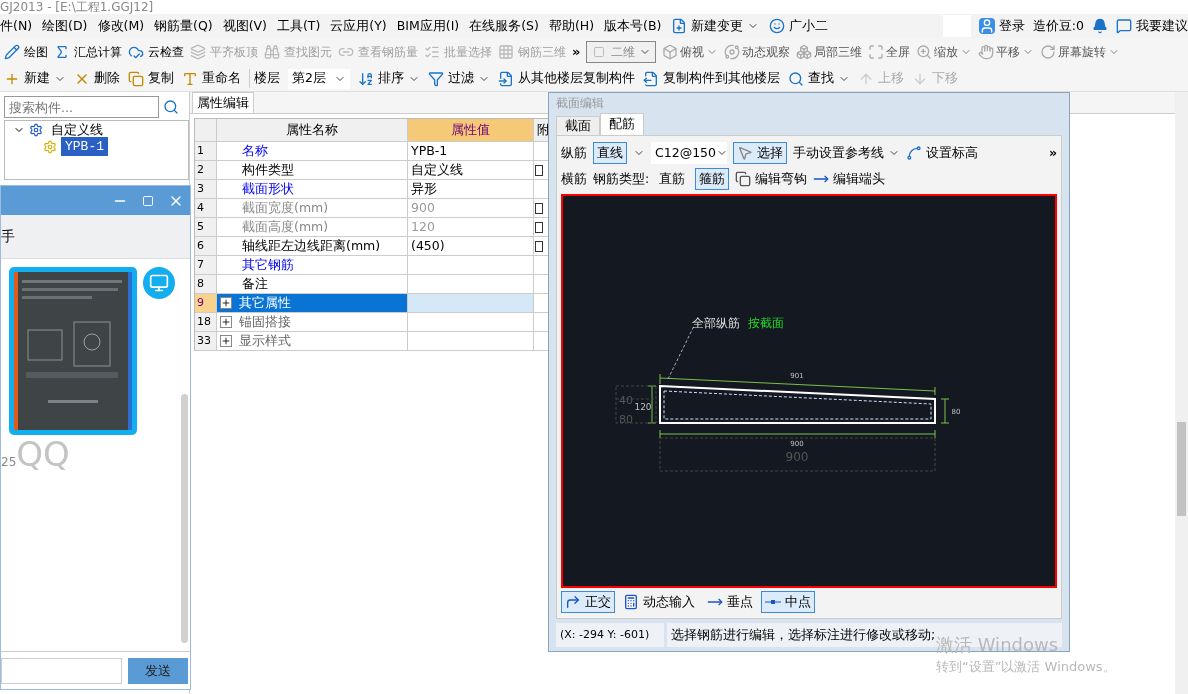 This screenshot has width=1188, height=694. What do you see at coordinates (712, 179) in the screenshot?
I see `rebar-type-button: 箍筋` at bounding box center [712, 179].